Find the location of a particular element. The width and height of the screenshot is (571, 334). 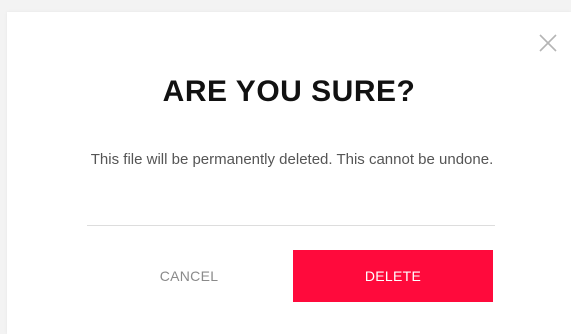

close-button is located at coordinates (548, 43).